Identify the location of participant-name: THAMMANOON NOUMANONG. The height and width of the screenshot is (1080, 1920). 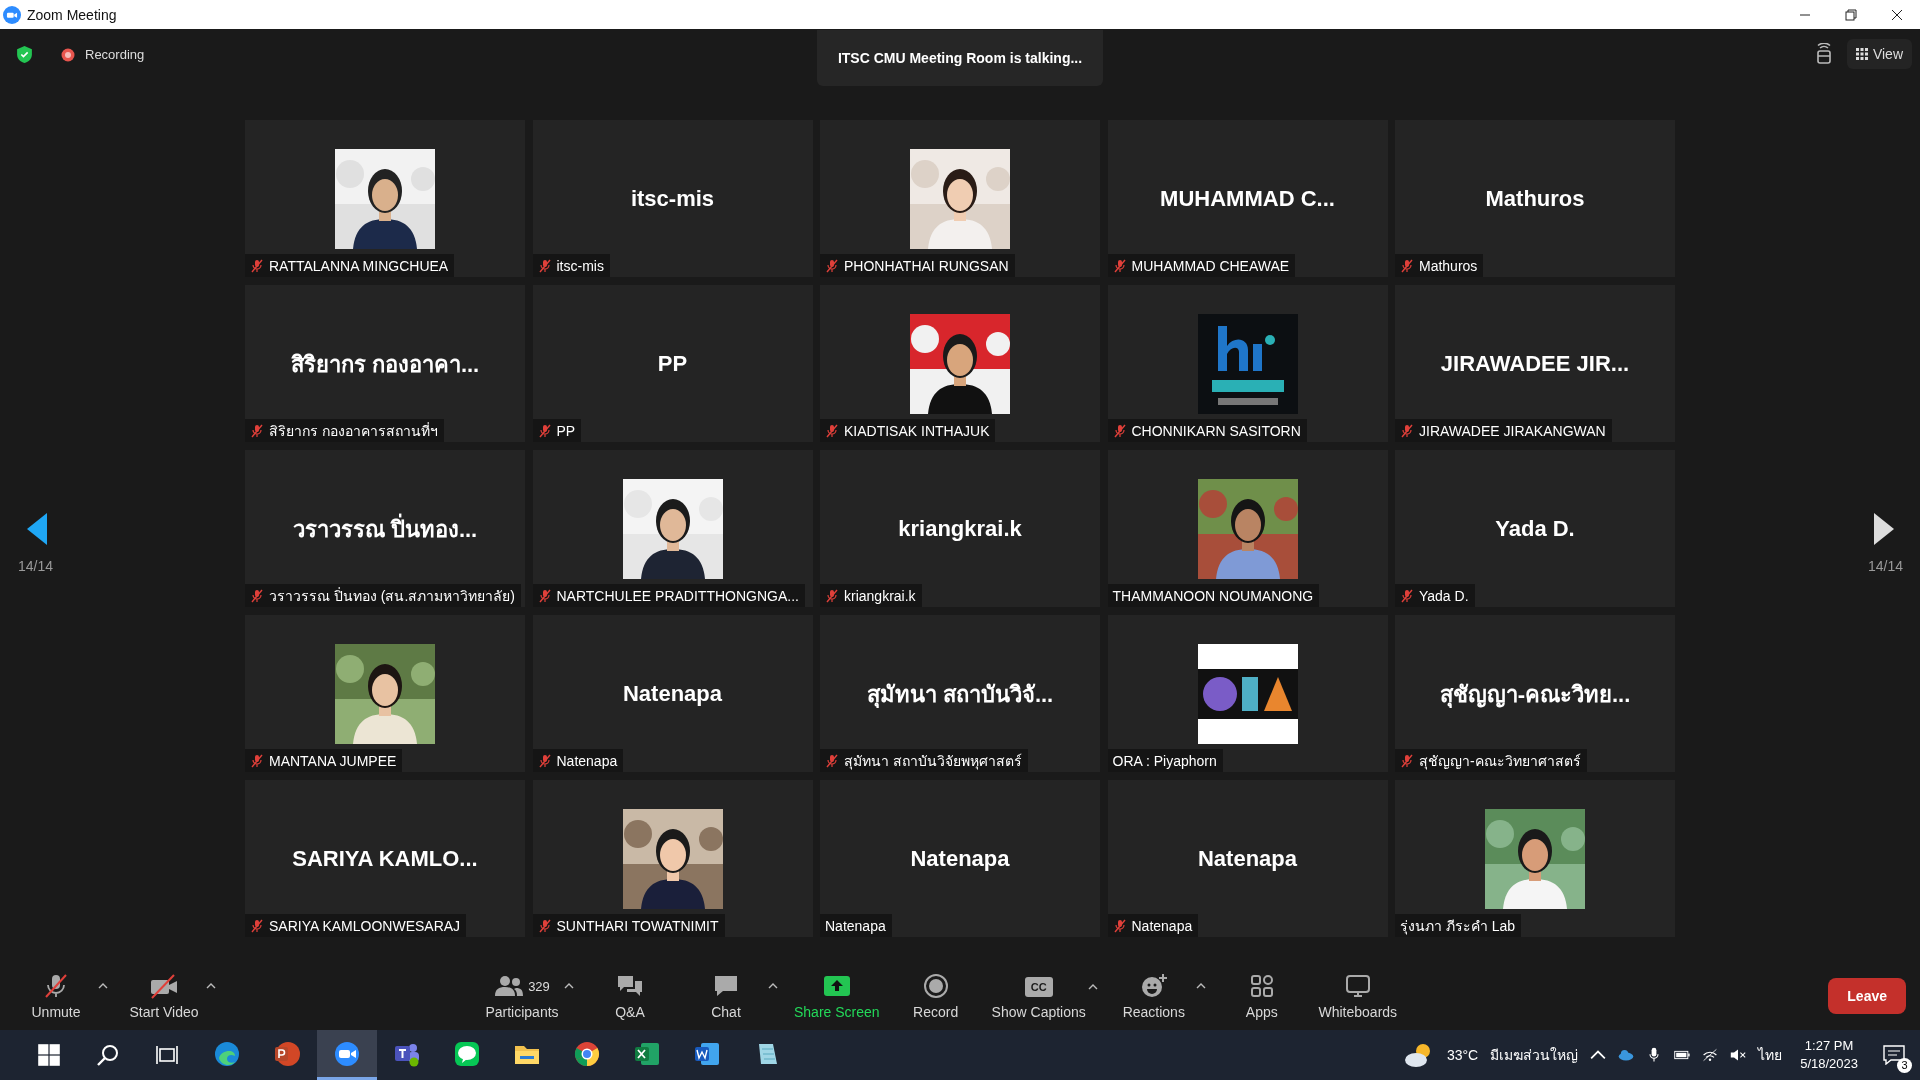
(1213, 595).